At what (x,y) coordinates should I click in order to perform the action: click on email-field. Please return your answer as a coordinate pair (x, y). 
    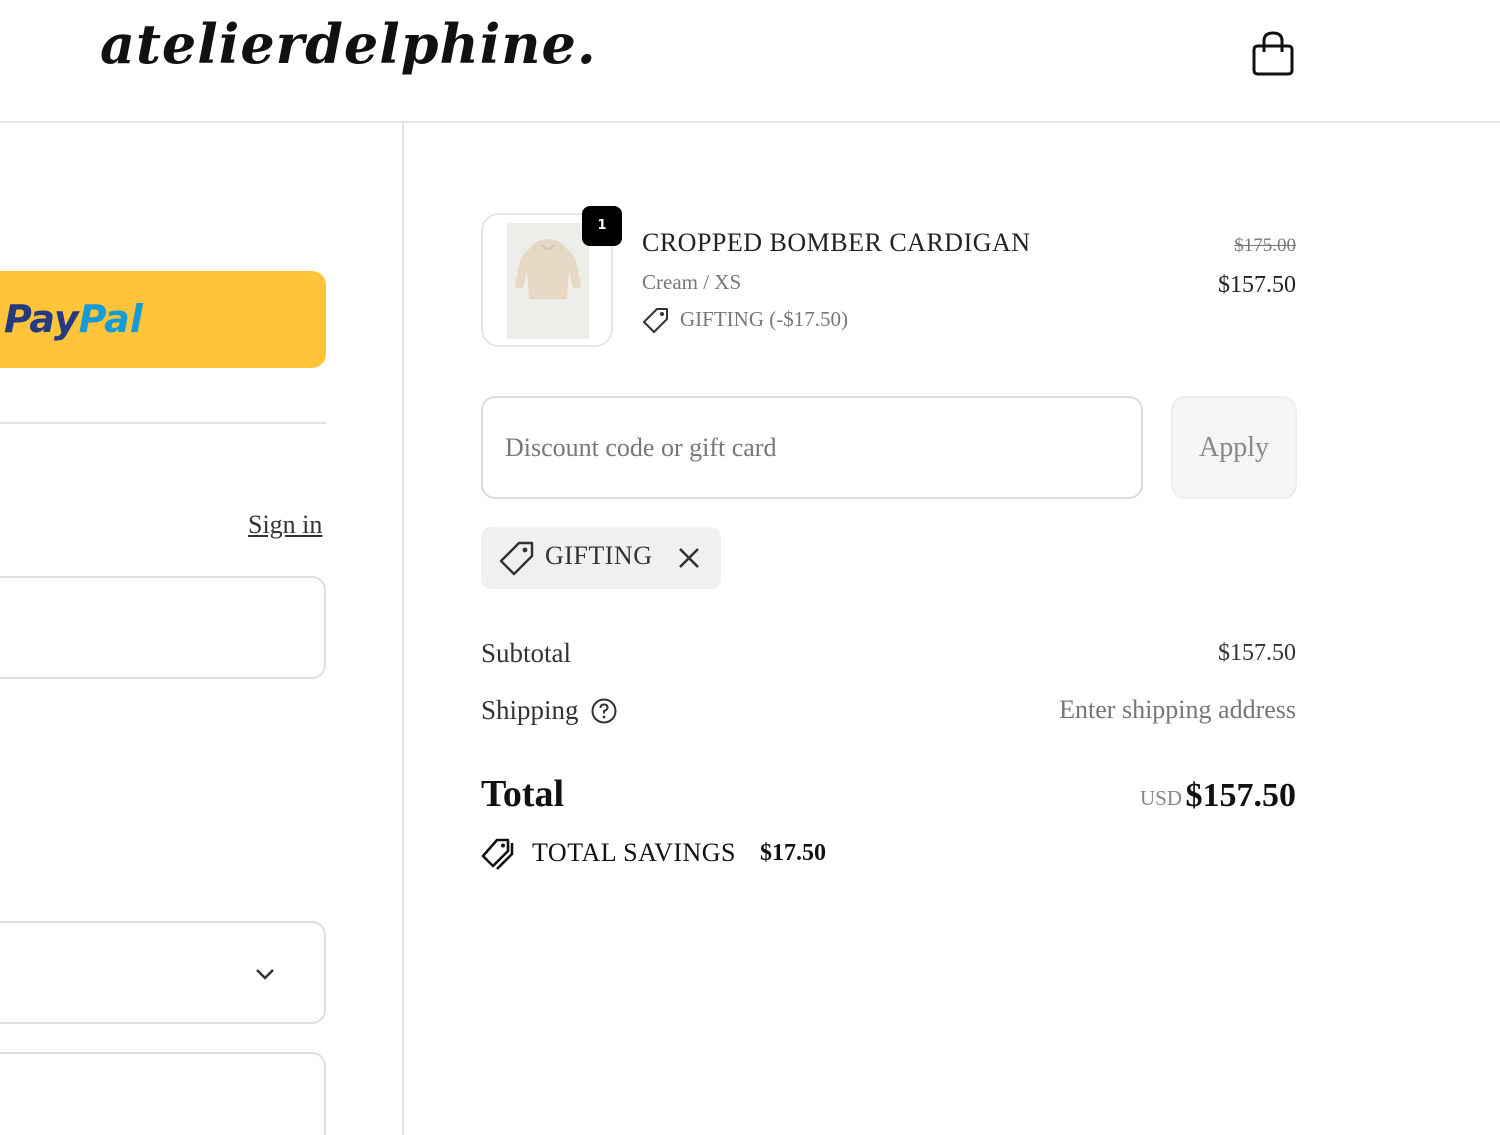
    Looking at the image, I should click on (163, 627).